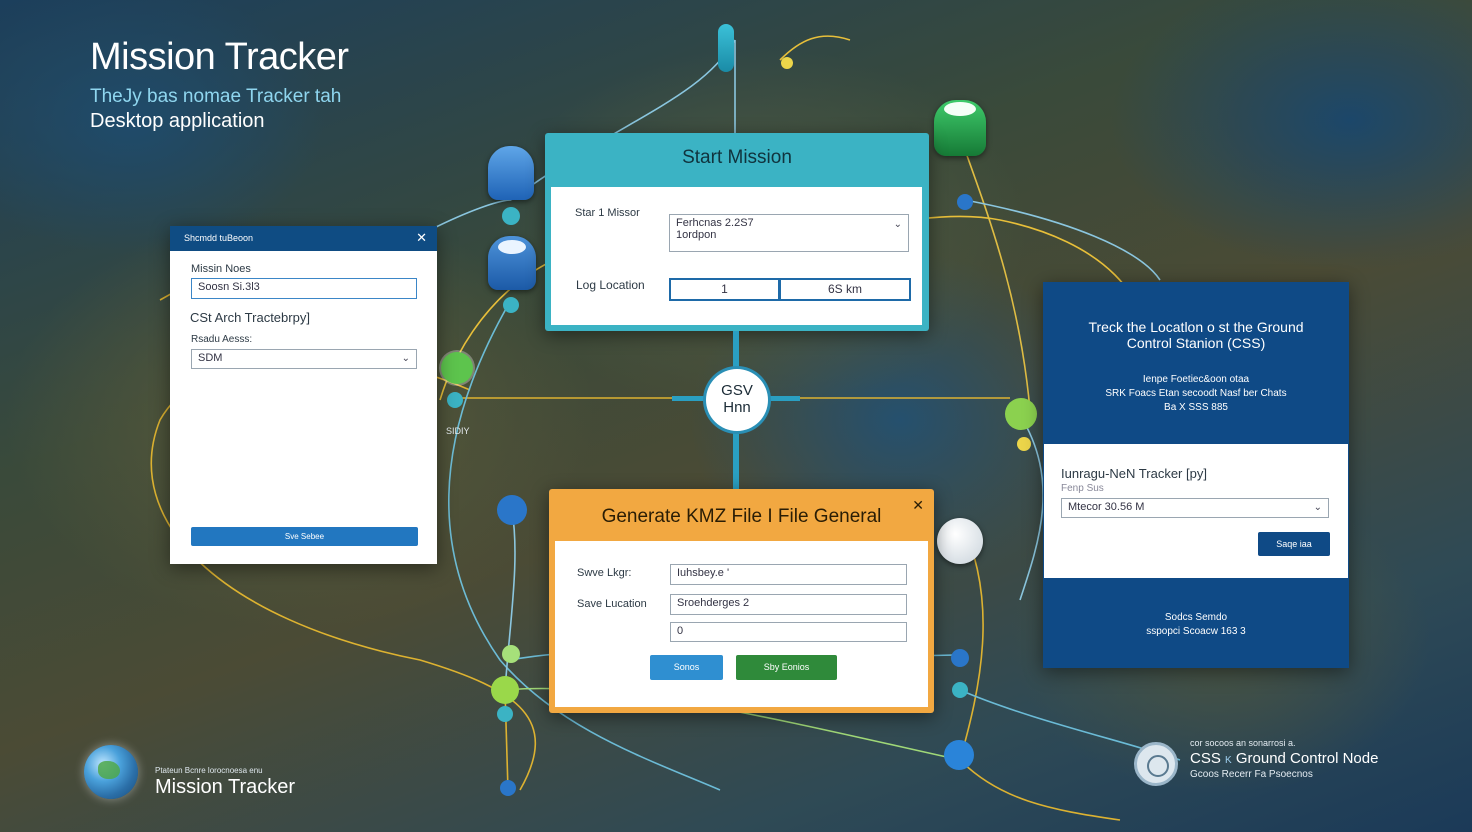 Image resolution: width=1472 pixels, height=832 pixels. I want to click on tracker-select: Mtecor 30.56 M ⌄, so click(1195, 508).